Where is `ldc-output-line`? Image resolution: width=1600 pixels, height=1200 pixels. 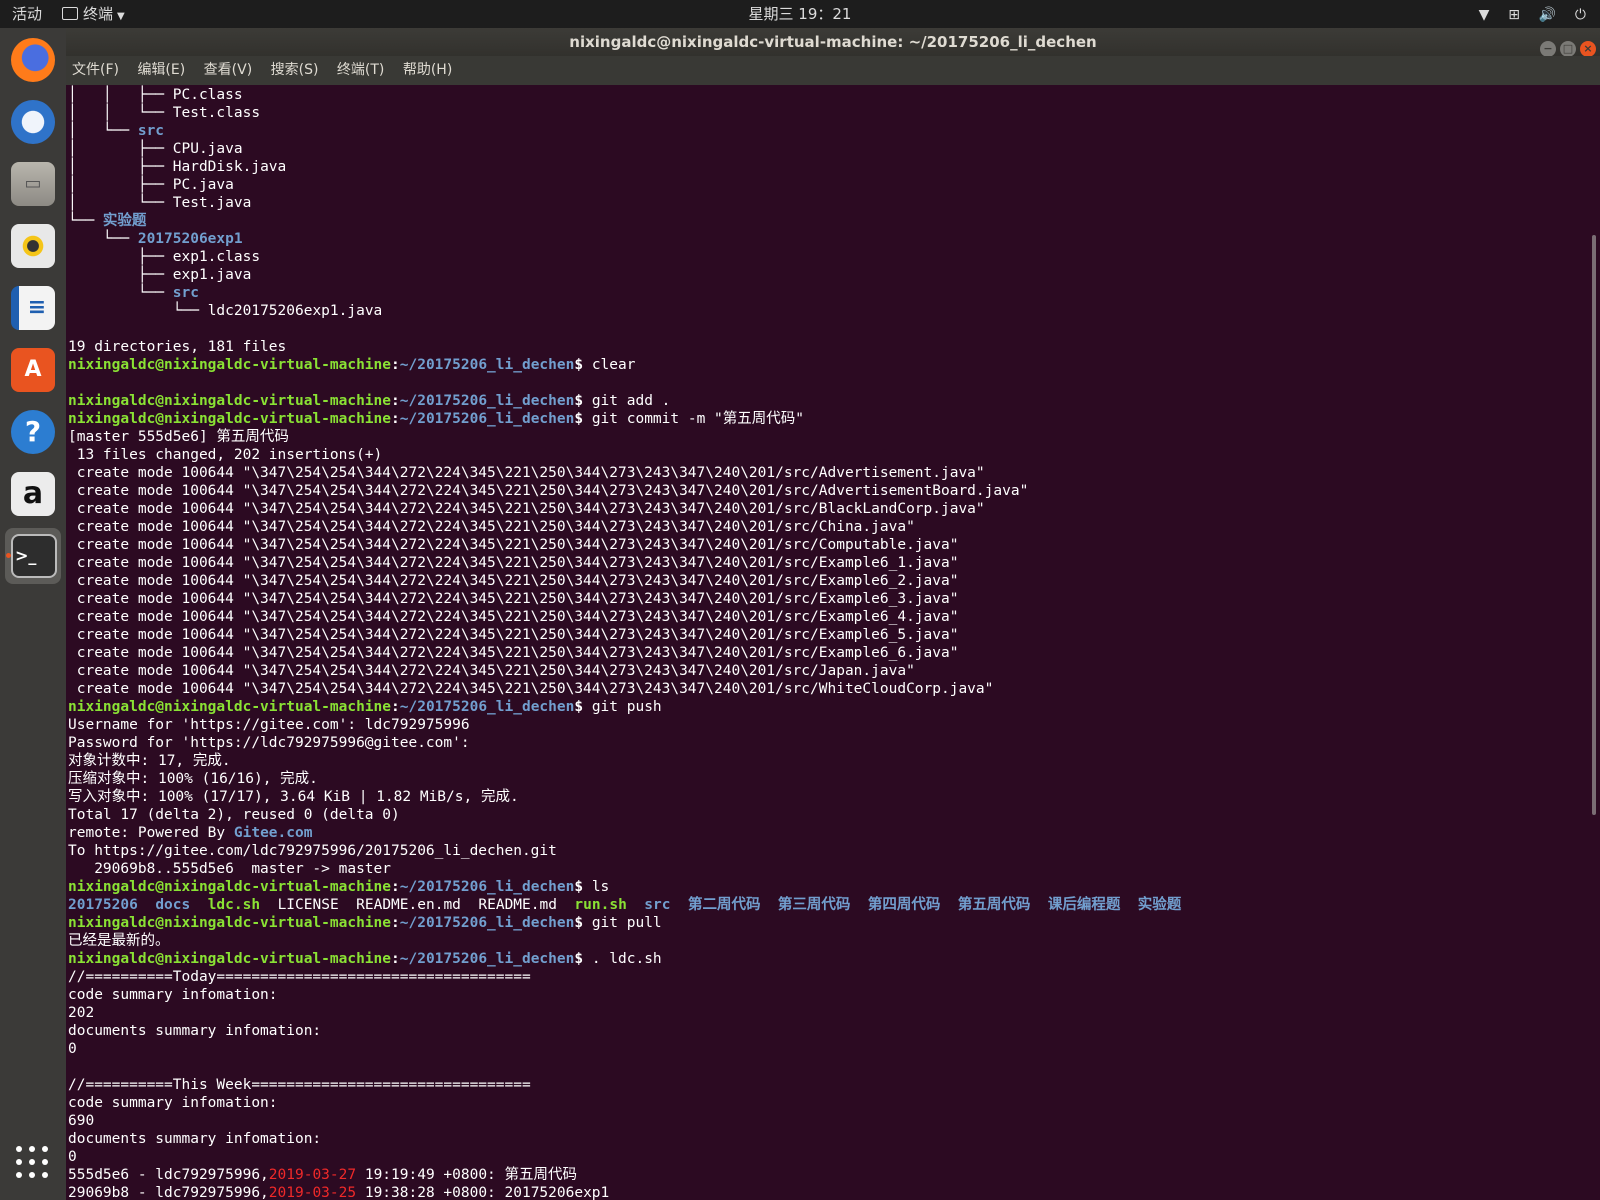
ldc-output-line is located at coordinates (624, 1067).